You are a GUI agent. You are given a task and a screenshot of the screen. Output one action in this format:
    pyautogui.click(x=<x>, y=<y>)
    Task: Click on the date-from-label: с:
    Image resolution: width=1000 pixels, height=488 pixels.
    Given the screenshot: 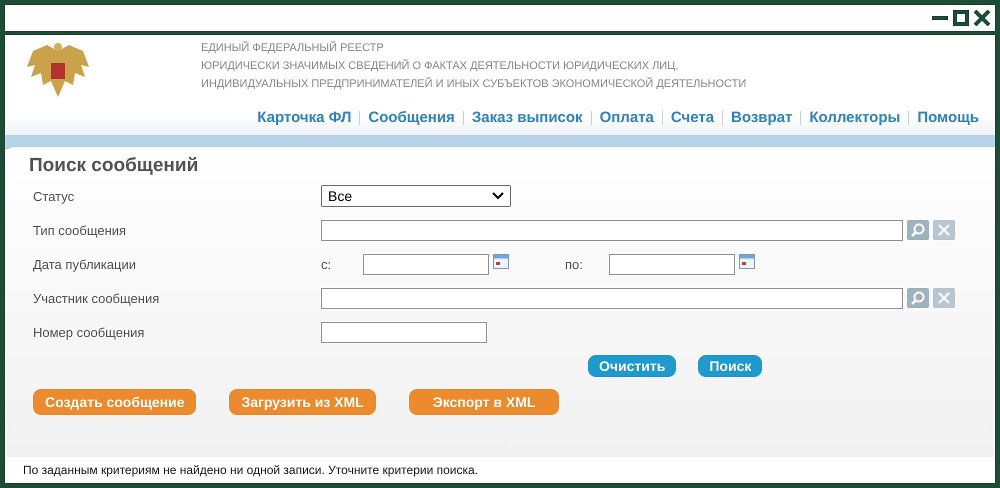 What is the action you would take?
    pyautogui.click(x=326, y=264)
    